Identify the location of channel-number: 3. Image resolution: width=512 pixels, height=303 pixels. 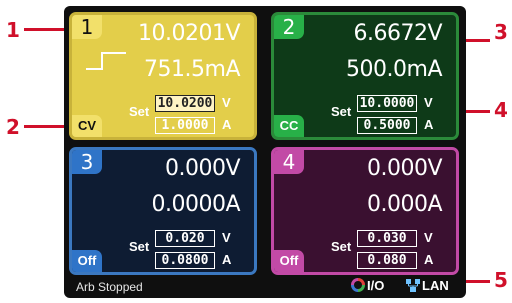
(87, 162).